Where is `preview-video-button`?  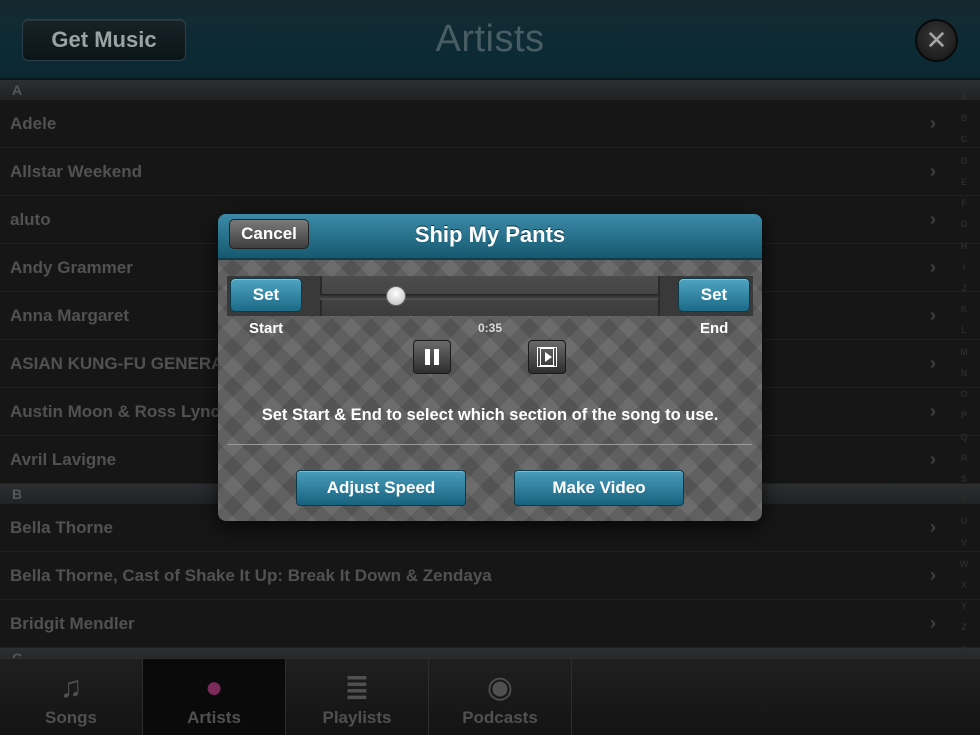 preview-video-button is located at coordinates (547, 357).